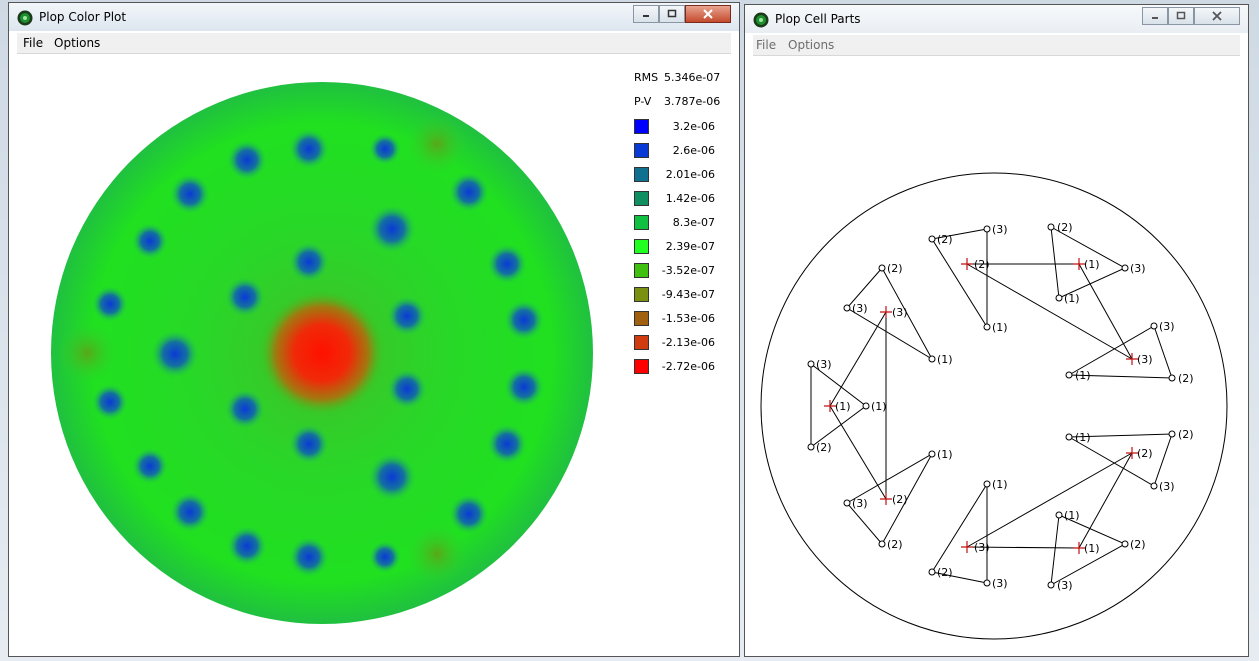 The height and width of the screenshot is (661, 1259). I want to click on legend-value: 2.6e-06, so click(693, 150).